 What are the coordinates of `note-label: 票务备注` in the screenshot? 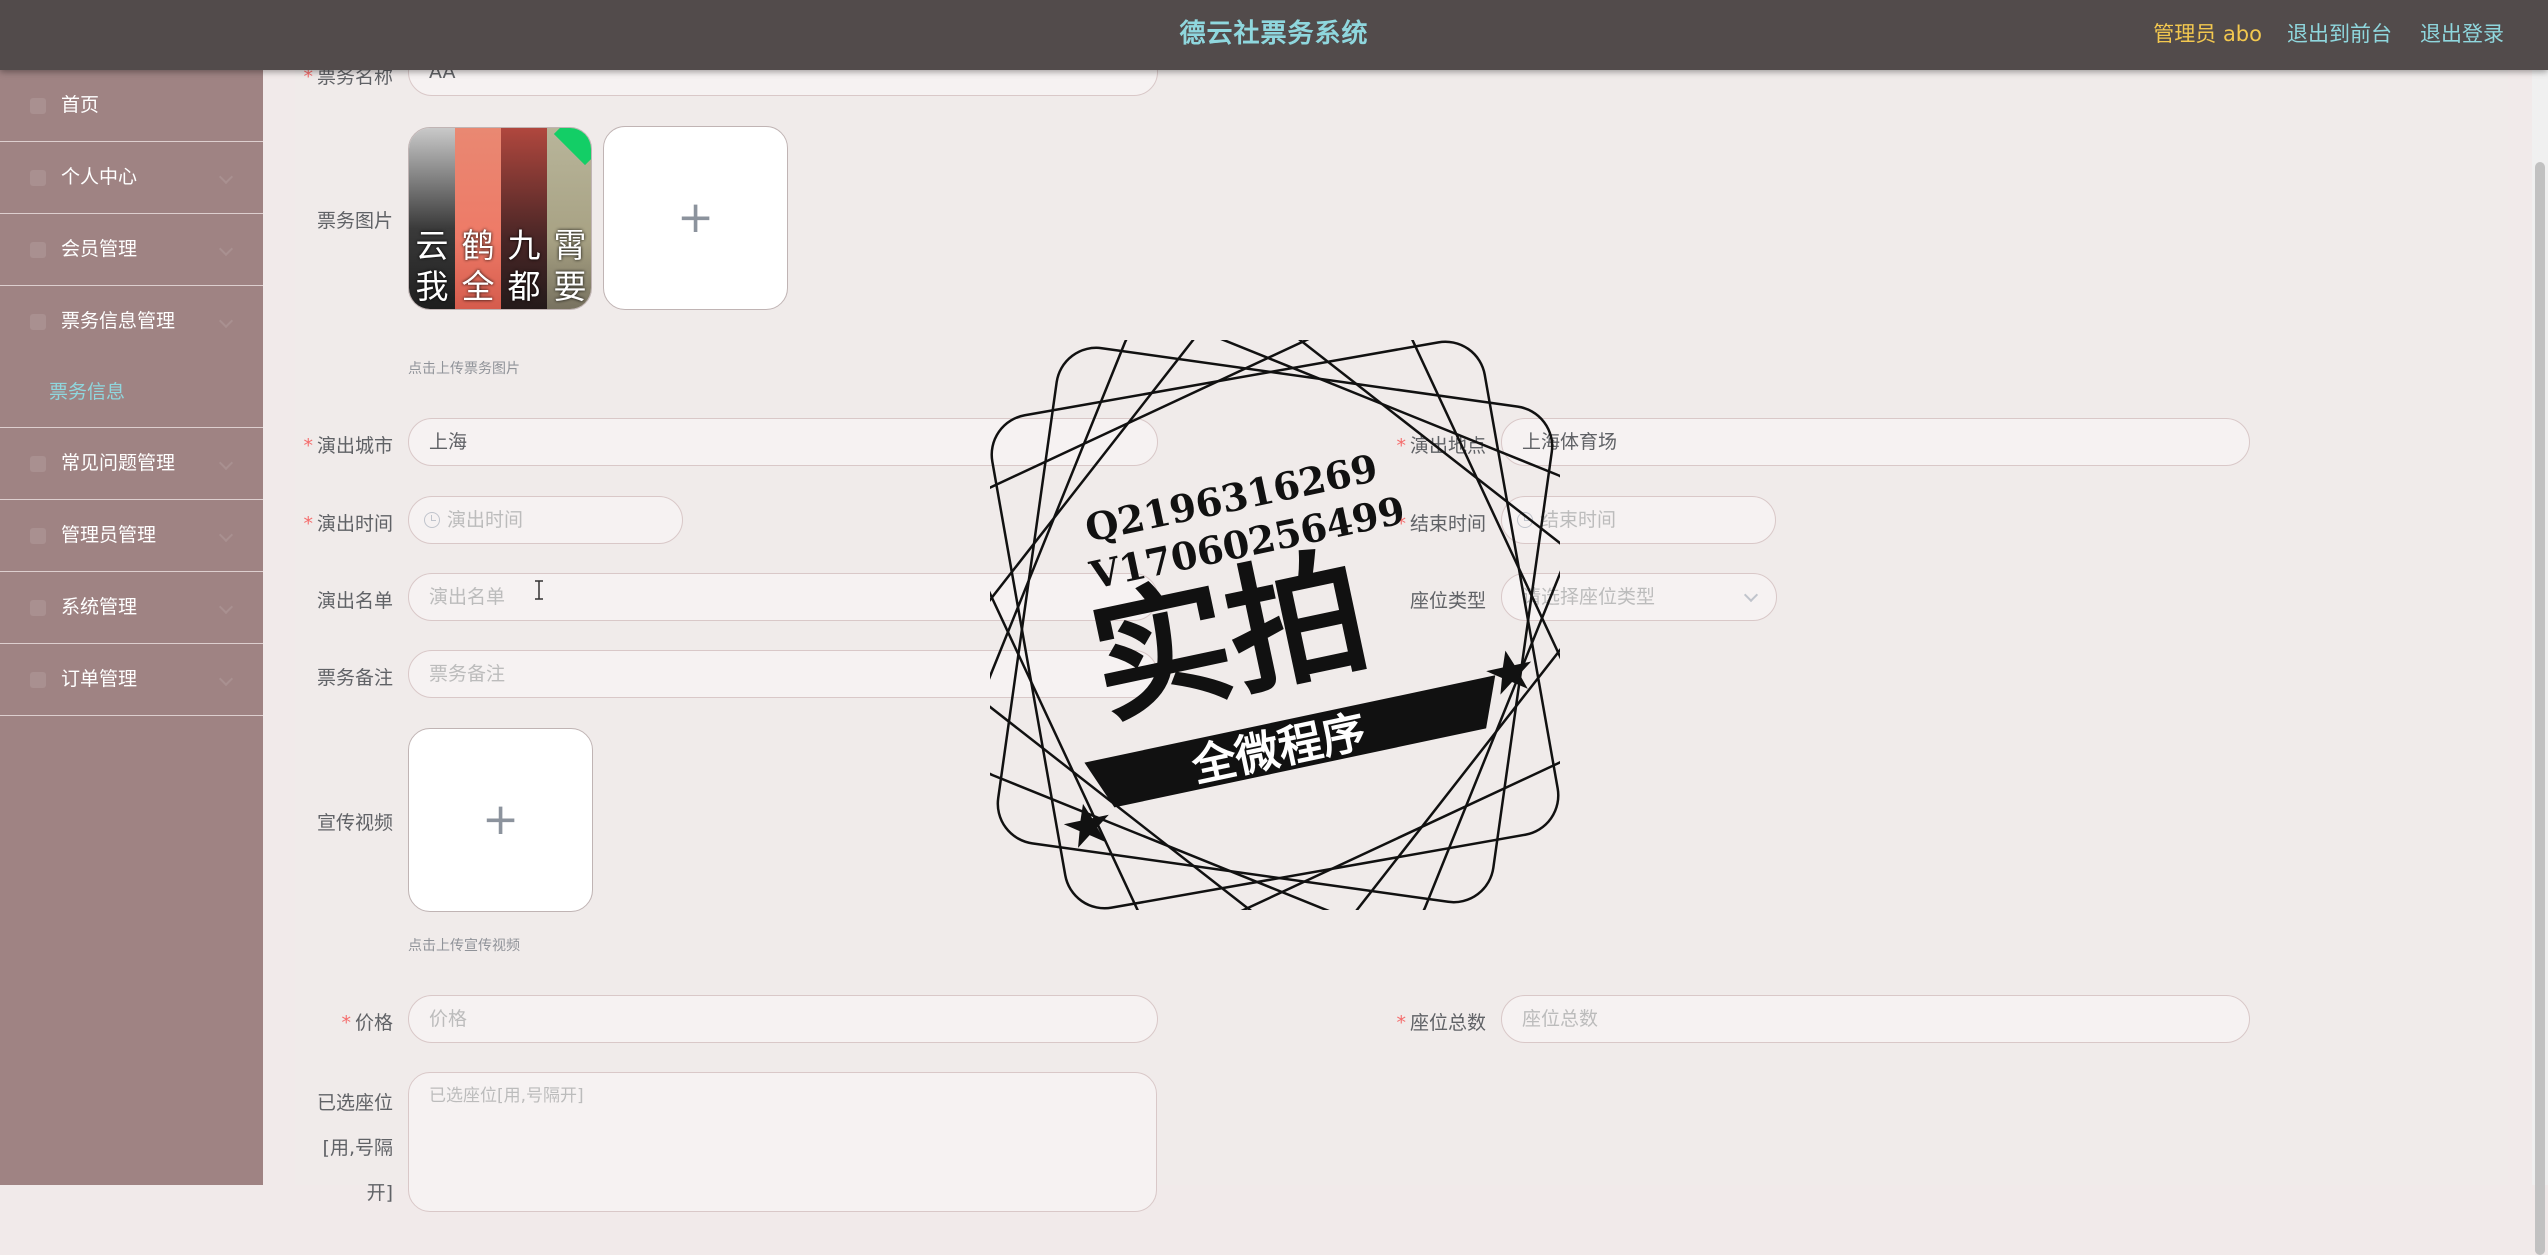 It's located at (354, 678).